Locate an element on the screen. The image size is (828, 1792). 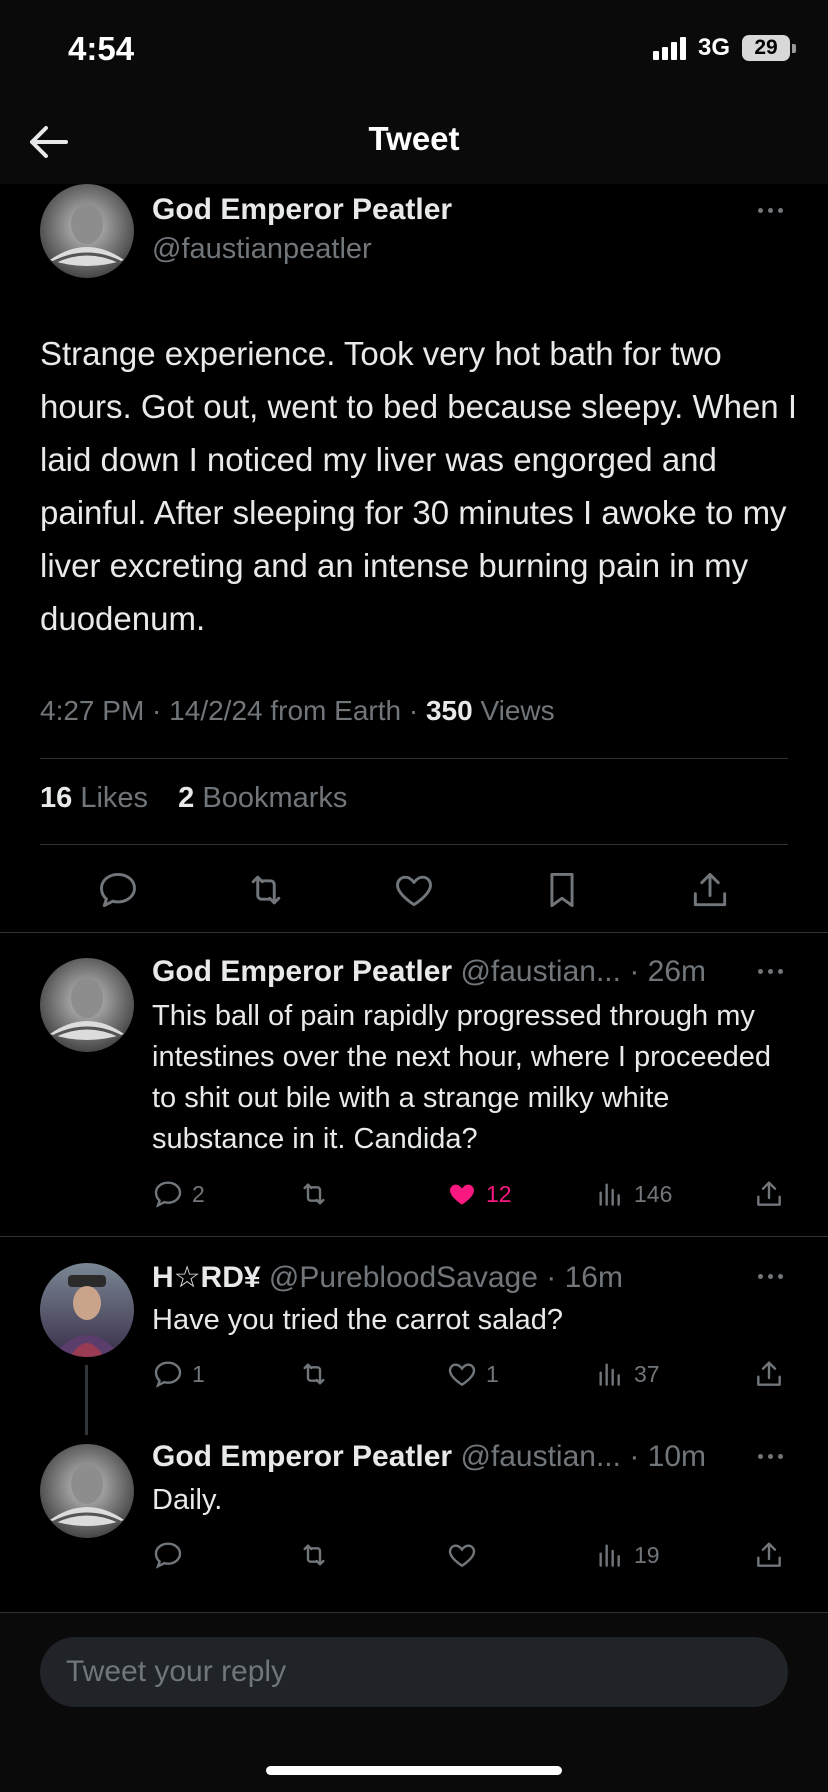
views-action: 19 is located at coordinates (627, 1555).